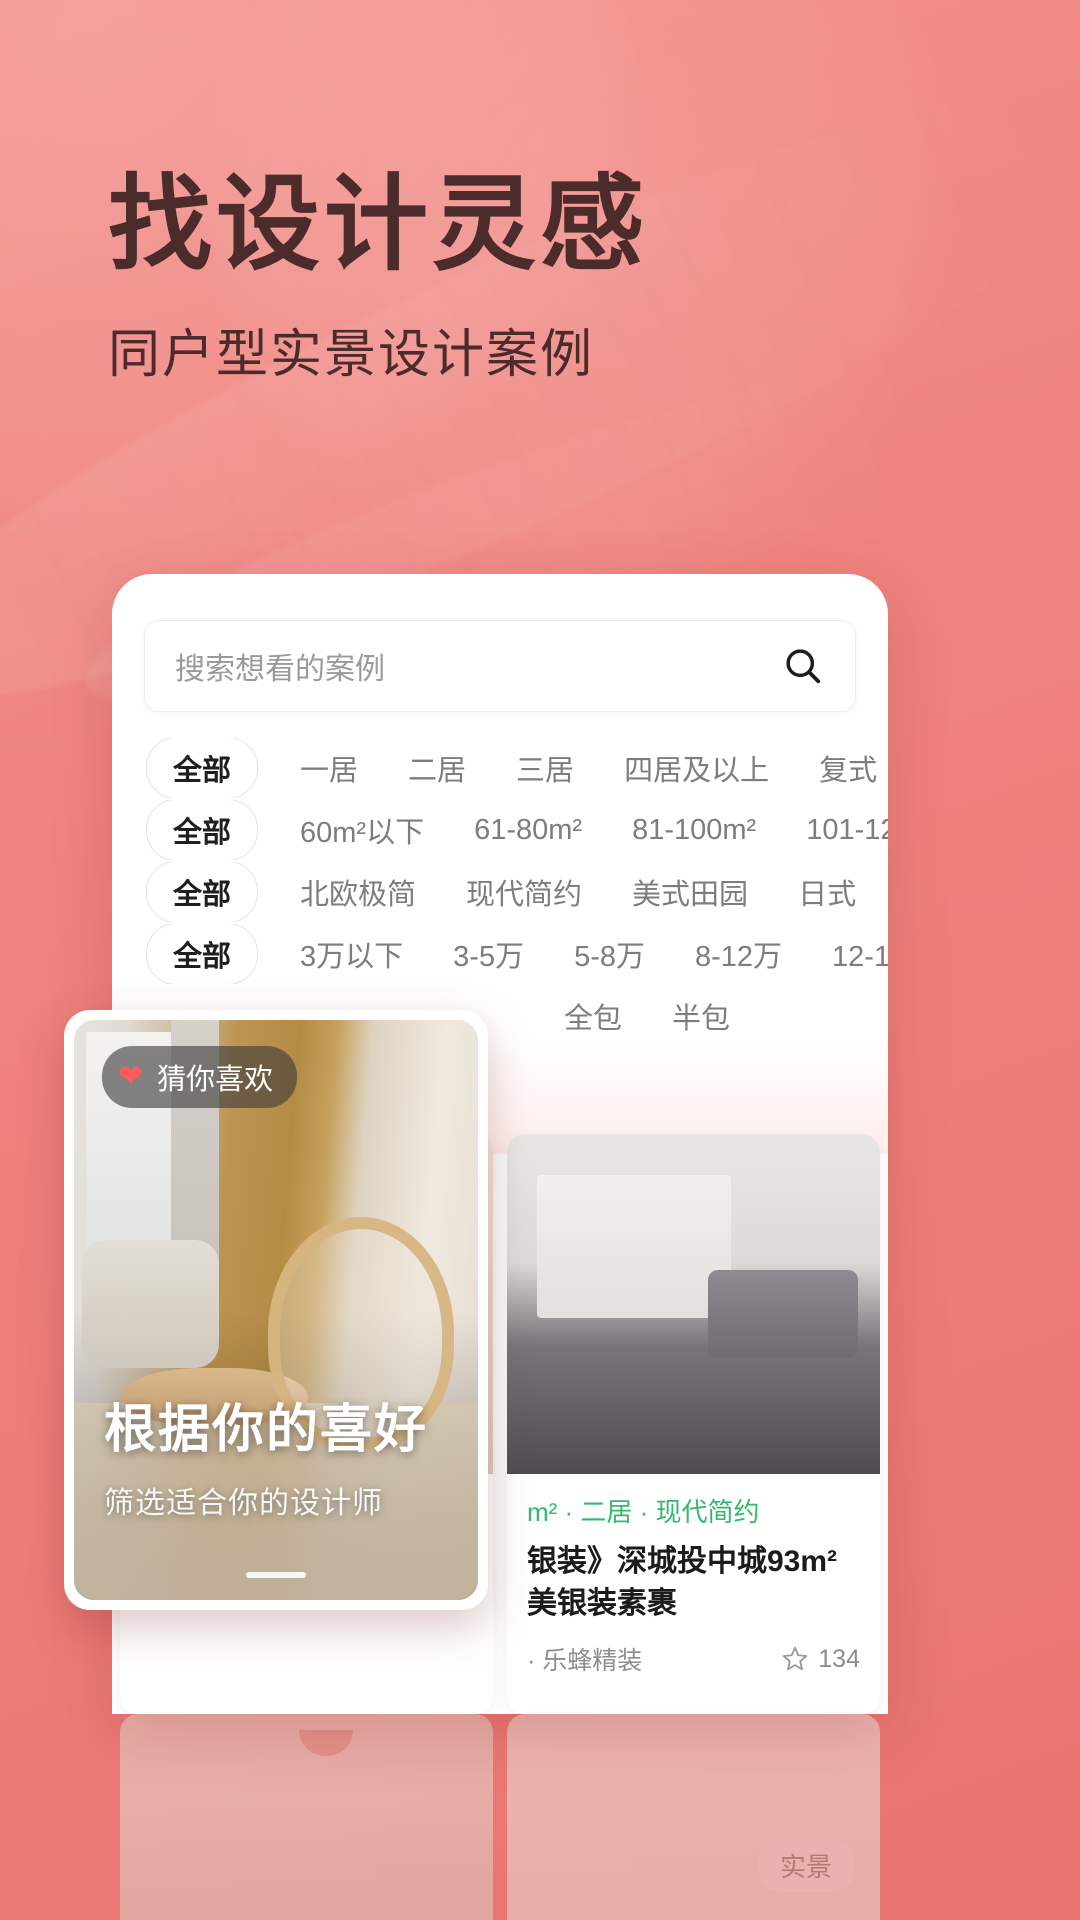  I want to click on filter-chip: 101-120m², so click(836, 830).